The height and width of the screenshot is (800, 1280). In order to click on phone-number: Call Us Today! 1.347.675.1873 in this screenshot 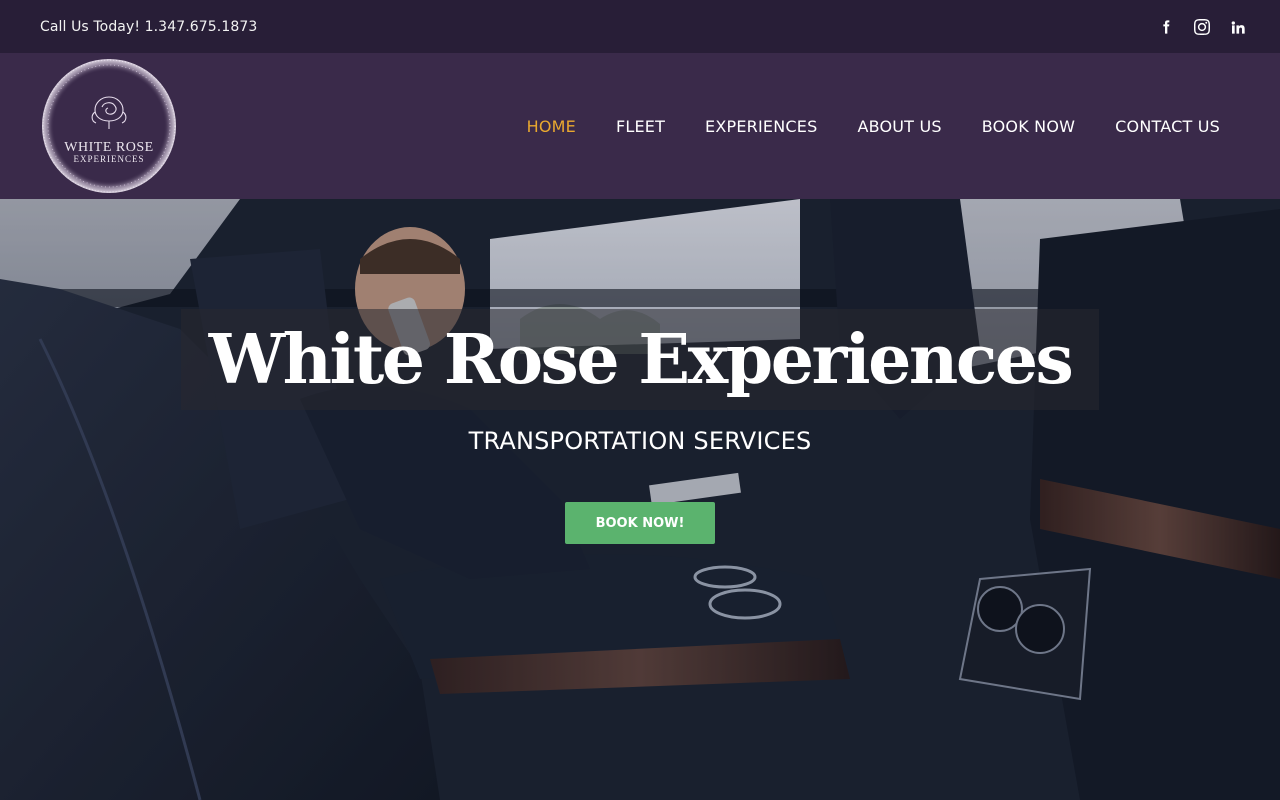, I will do `click(148, 27)`.